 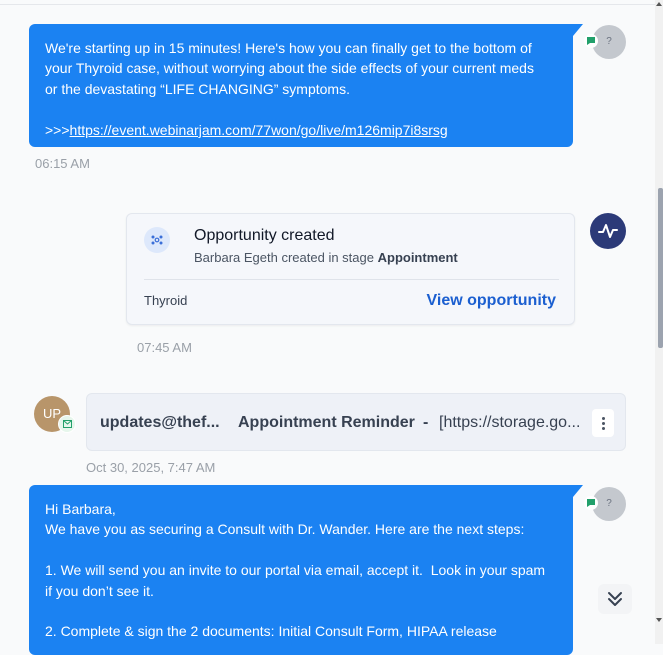 I want to click on link-prefix: >>>, so click(x=57, y=129).